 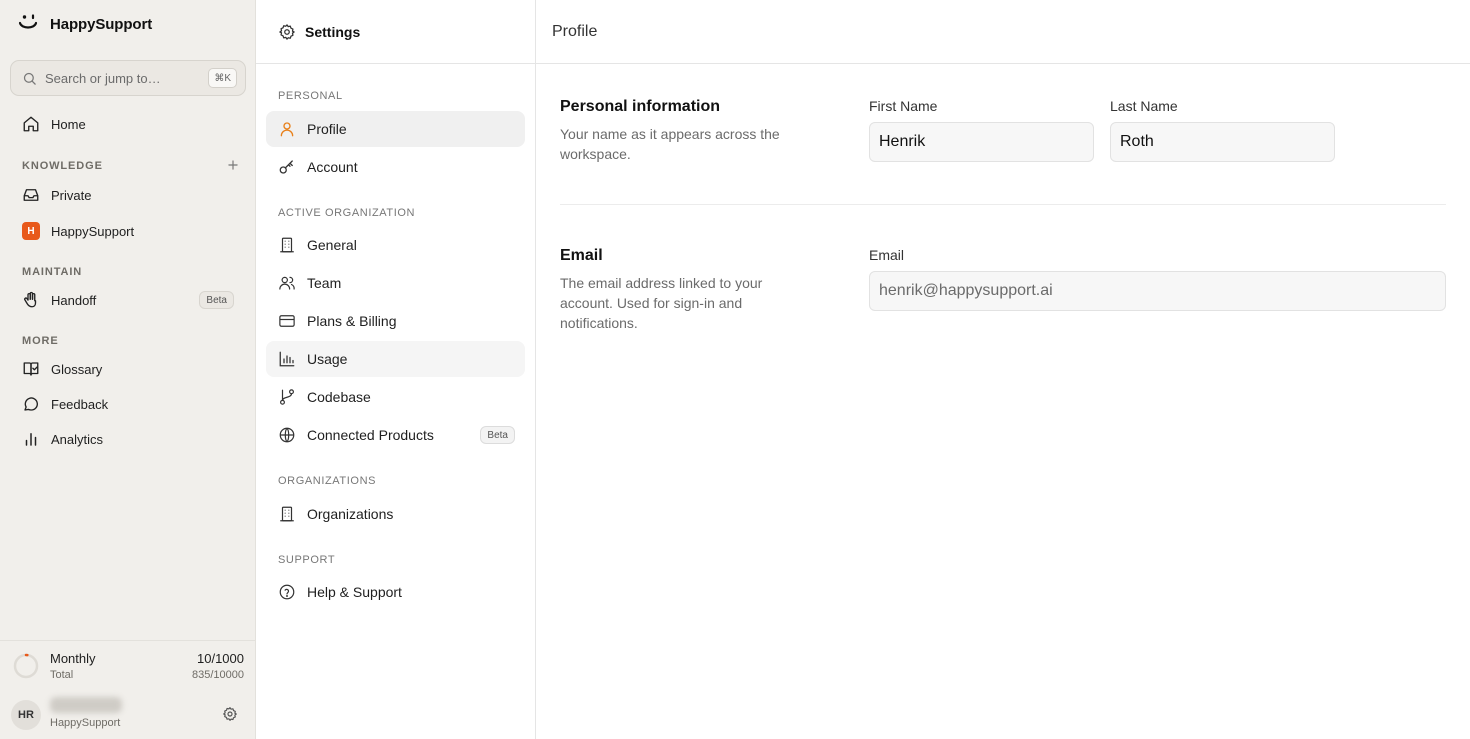 I want to click on user-menu: HR HappySupport, so click(x=128, y=715).